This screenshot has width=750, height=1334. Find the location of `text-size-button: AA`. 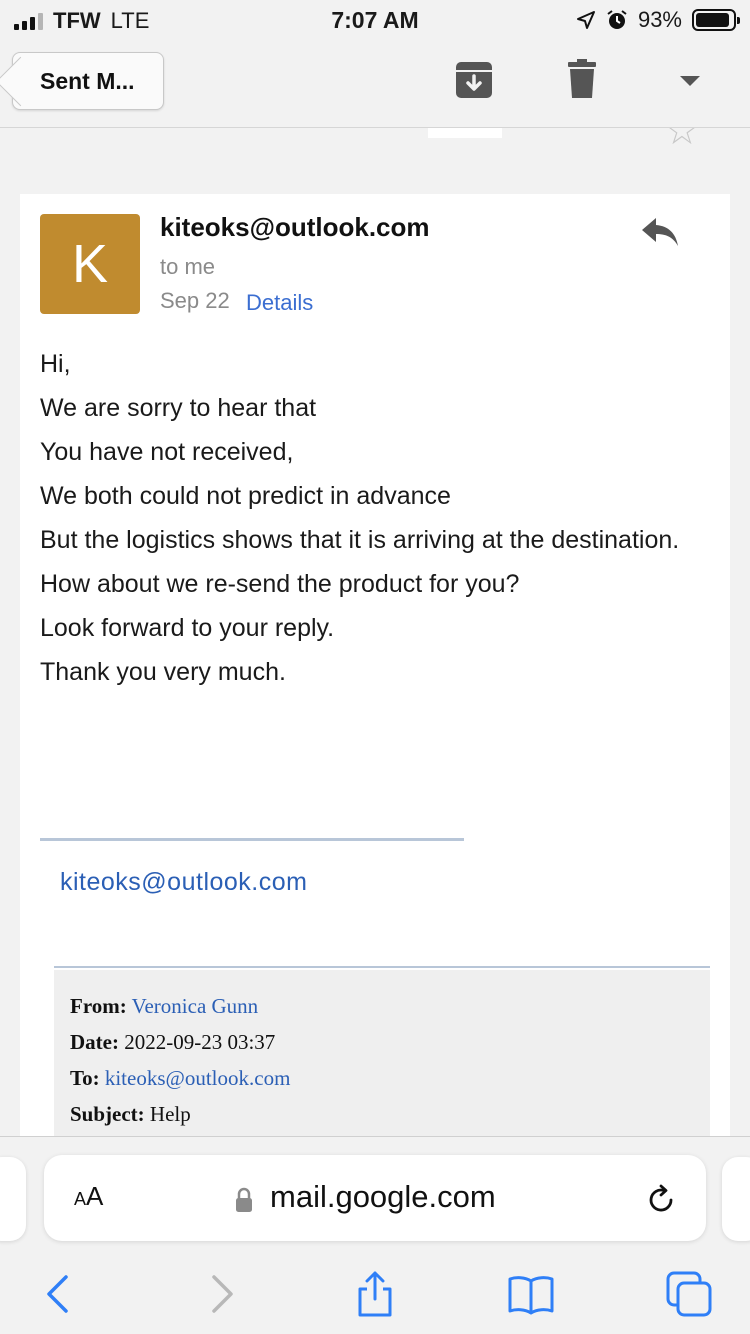

text-size-button: AA is located at coordinates (88, 1196).